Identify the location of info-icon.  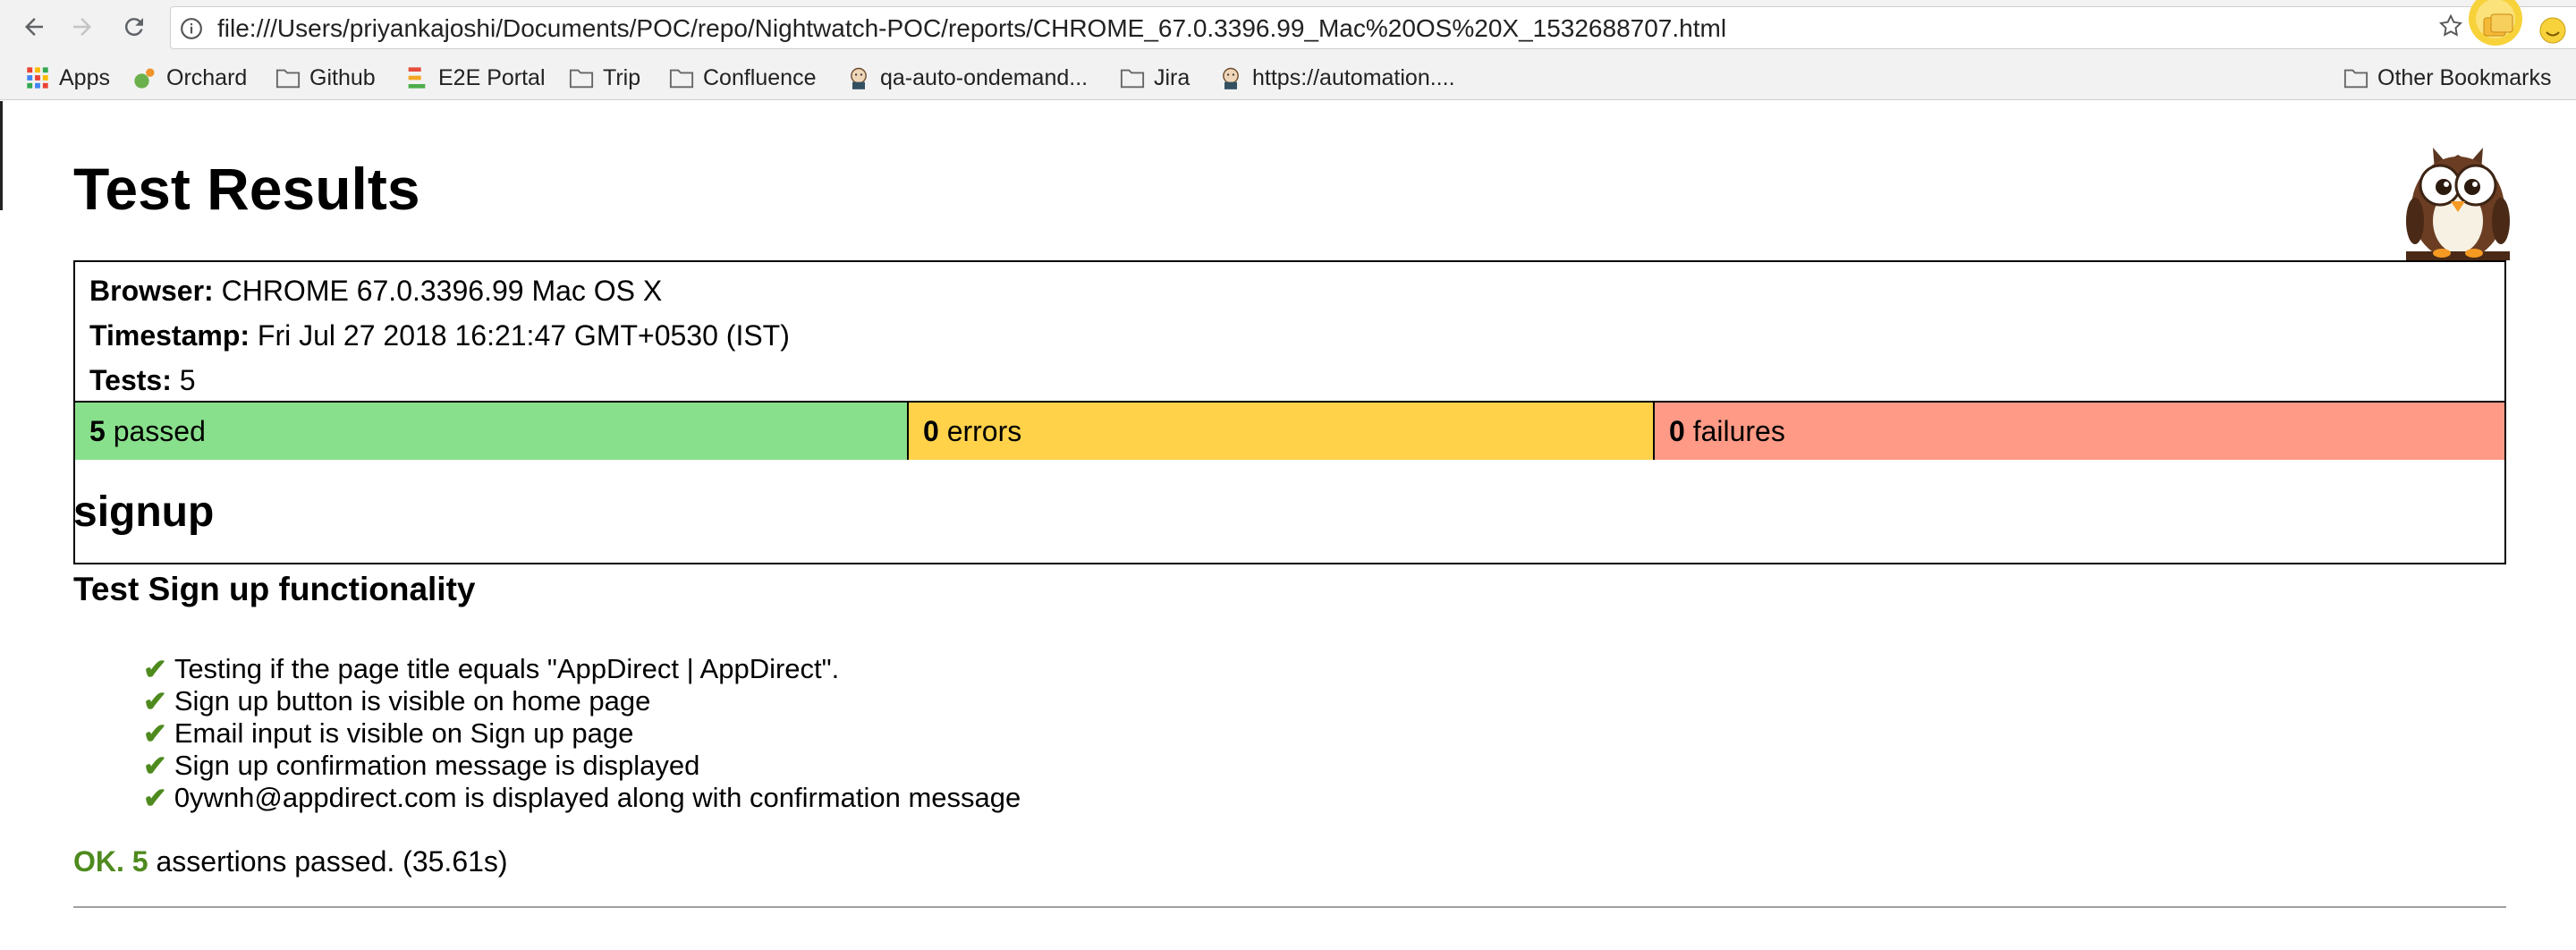
(191, 28).